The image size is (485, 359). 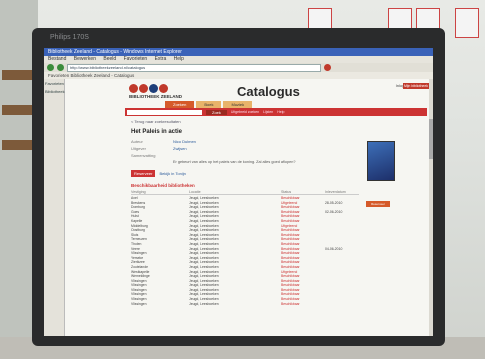 I want to click on back-icon, so click(x=50, y=67).